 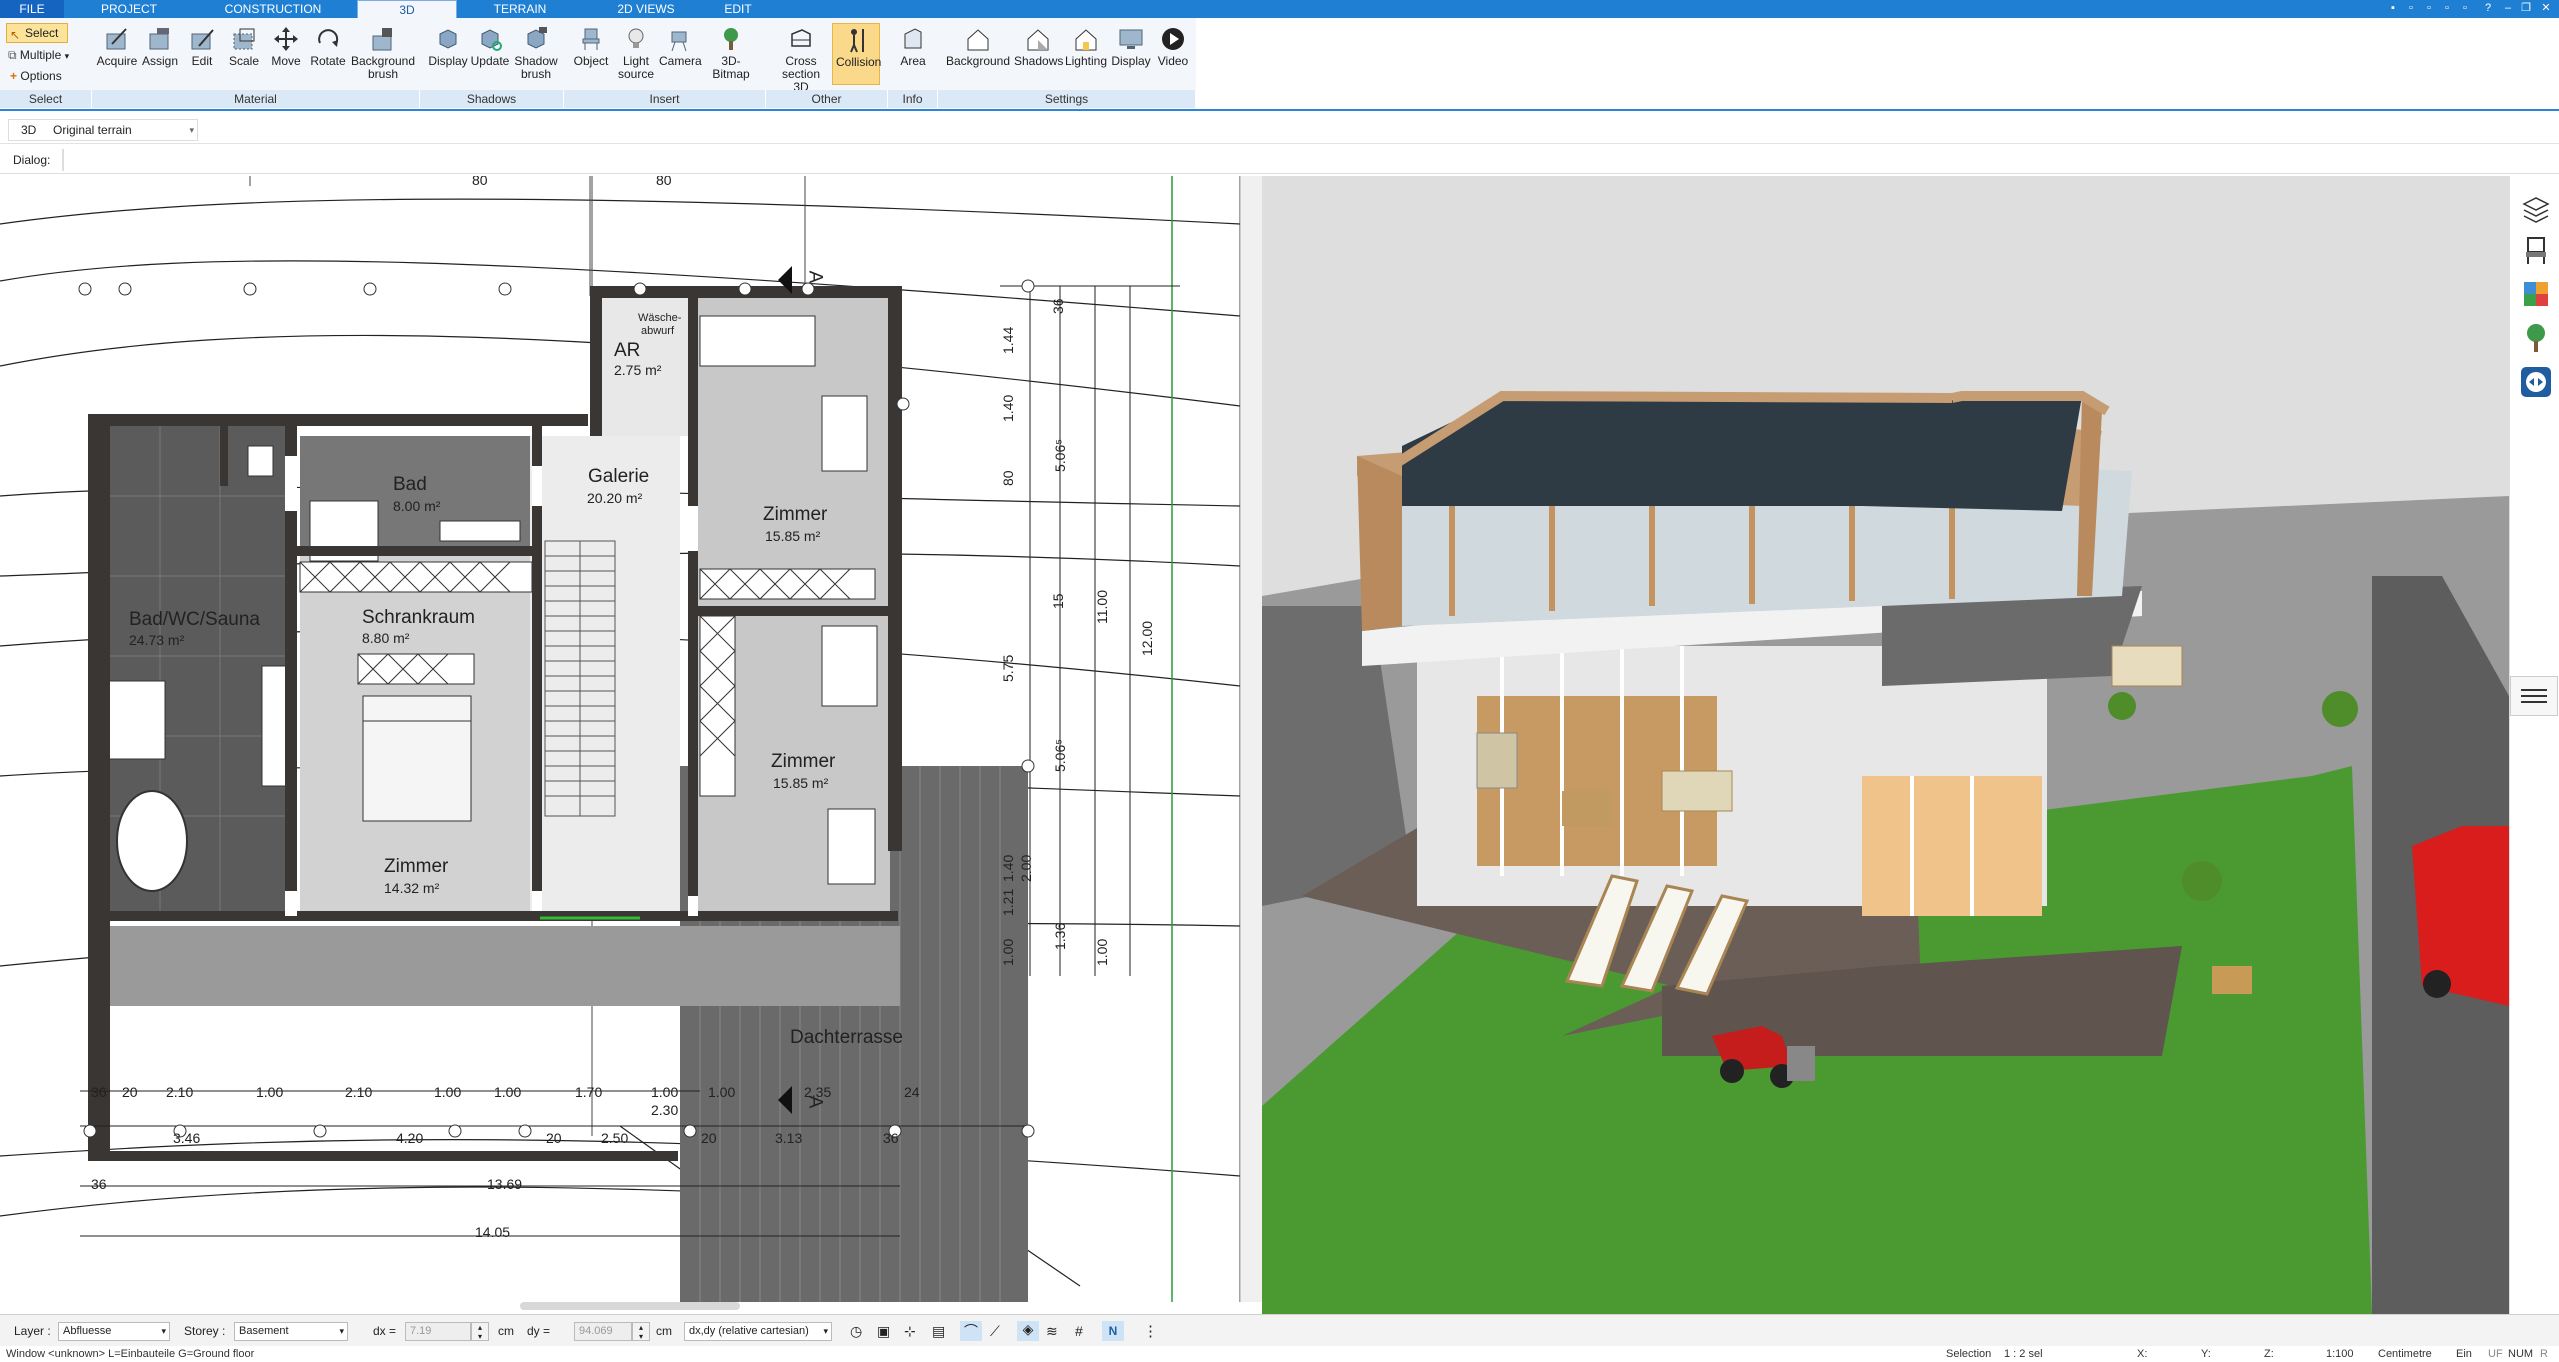 I want to click on settings-shadows-button: Shadows, so click(x=1038, y=47).